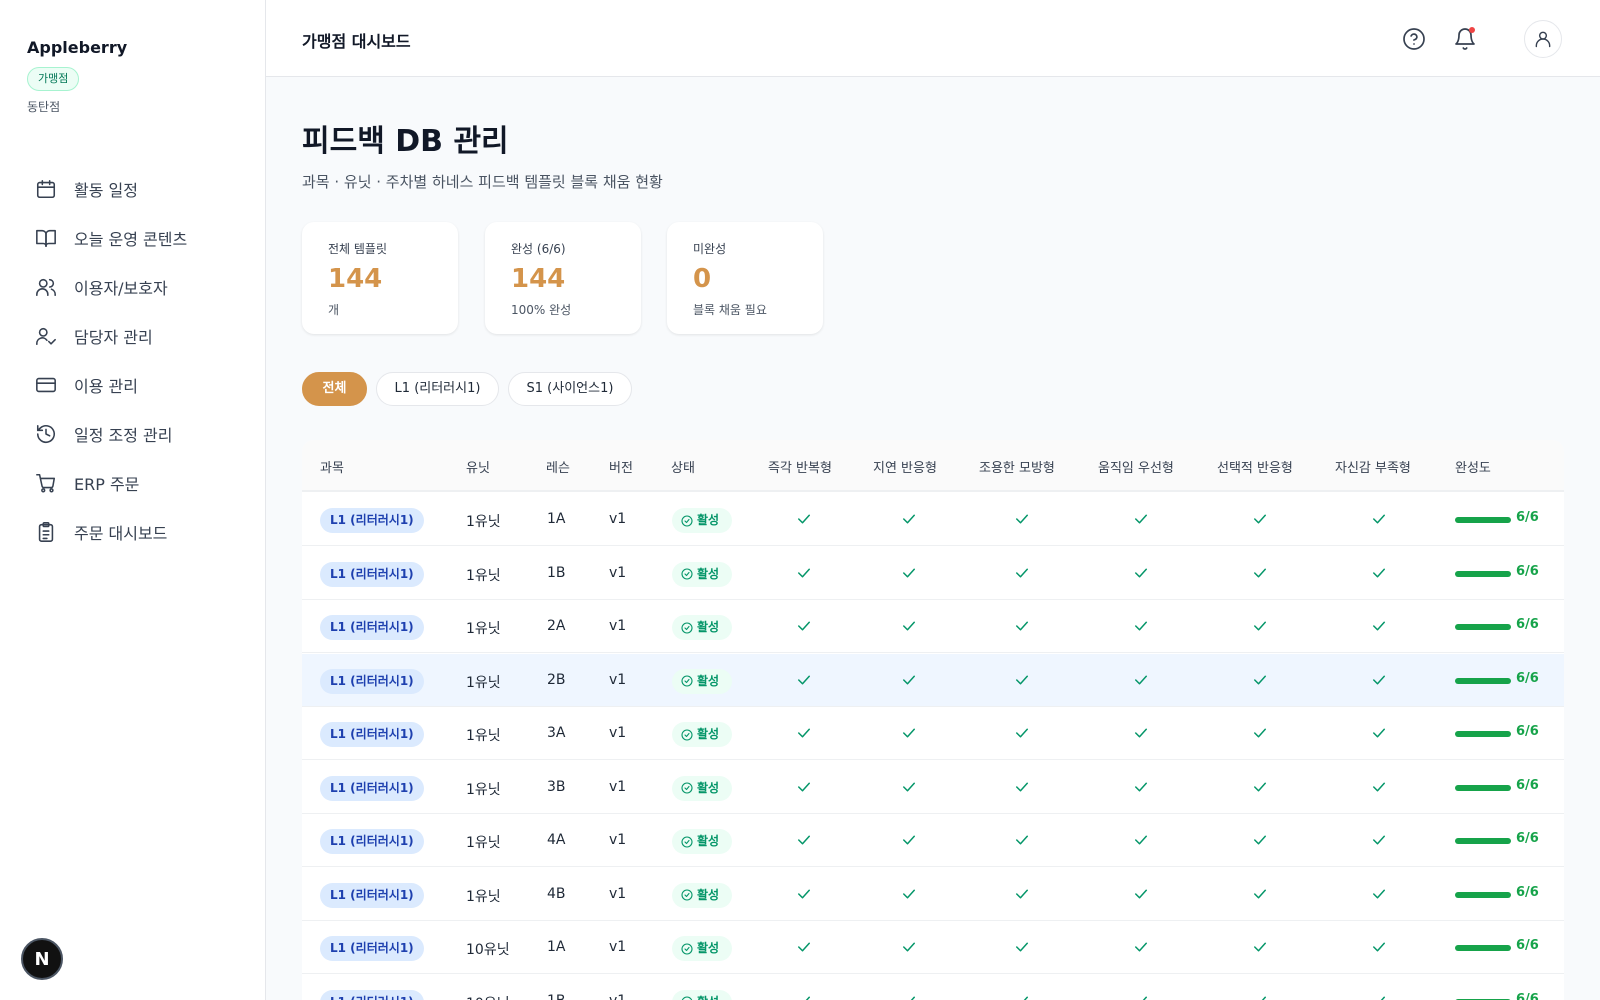 The image size is (1600, 1000). What do you see at coordinates (77, 47) in the screenshot?
I see `brand-name: Appleberry` at bounding box center [77, 47].